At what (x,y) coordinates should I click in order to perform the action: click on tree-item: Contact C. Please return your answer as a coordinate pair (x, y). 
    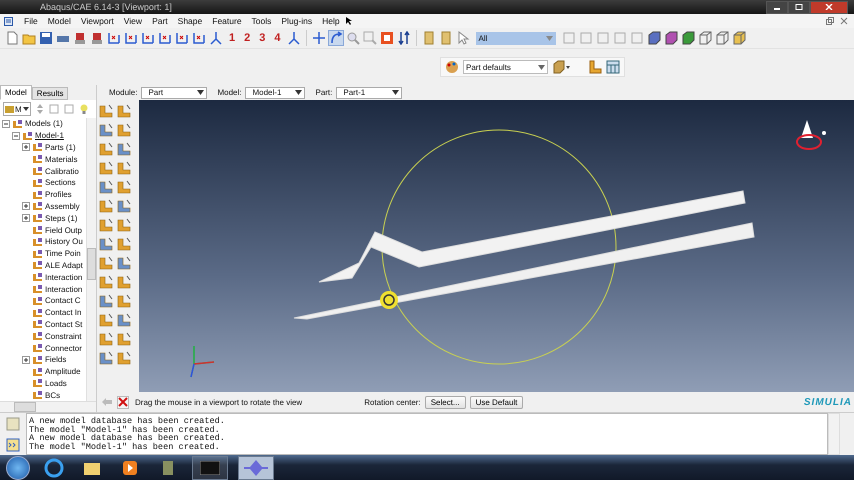
    Looking at the image, I should click on (63, 301).